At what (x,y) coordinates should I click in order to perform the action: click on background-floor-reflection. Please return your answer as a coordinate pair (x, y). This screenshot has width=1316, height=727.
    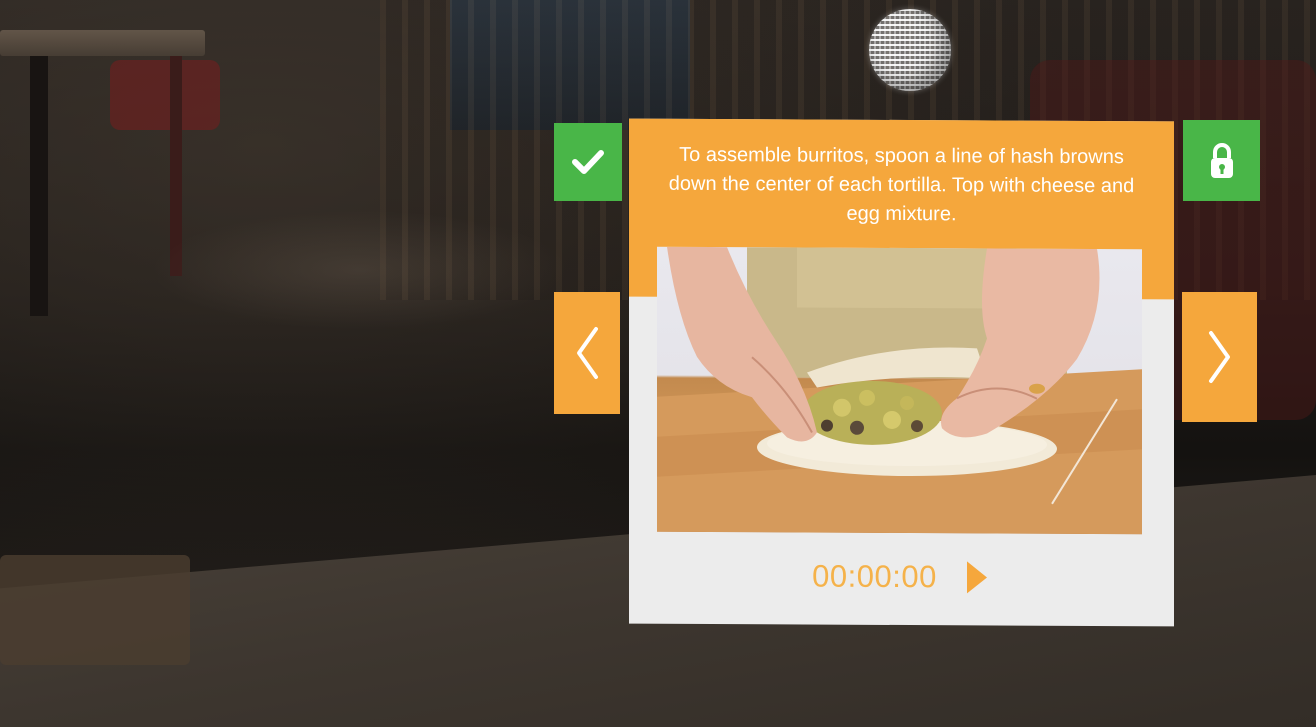
    Looking at the image, I should click on (360, 270).